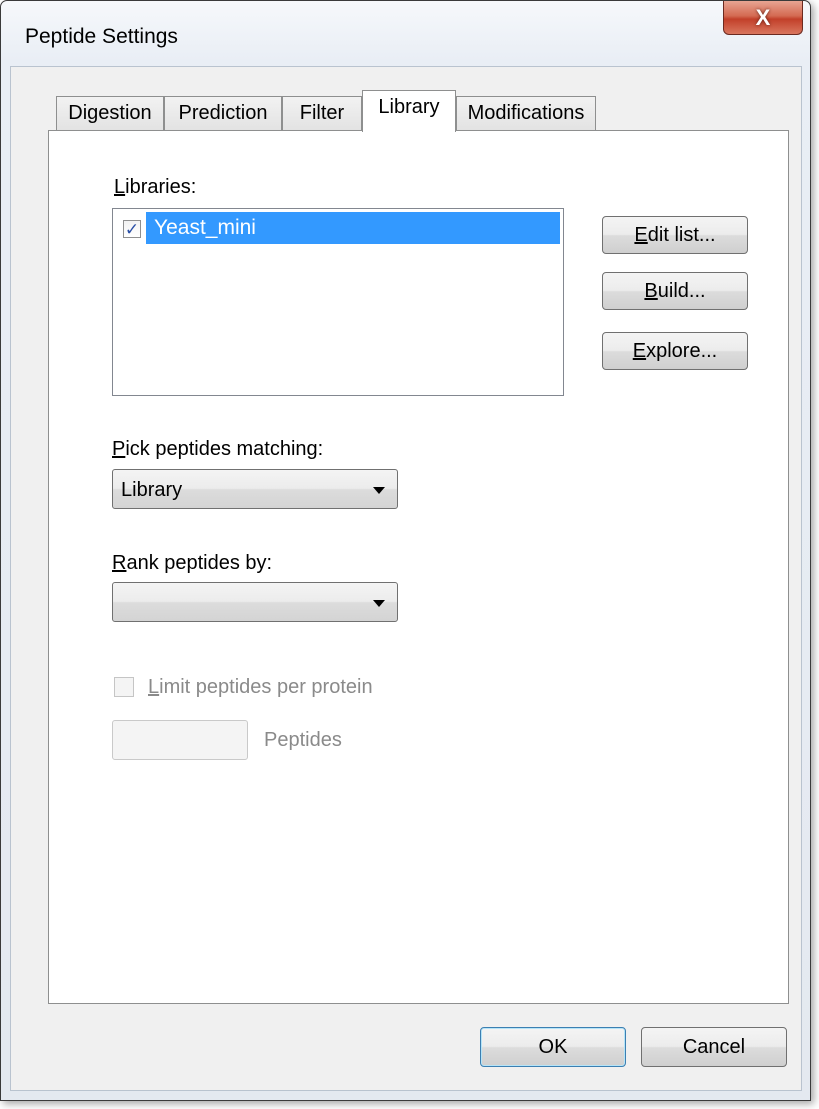 This screenshot has width=819, height=1109. Describe the element at coordinates (101, 36) in the screenshot. I see `window-title: Peptide Settings` at that location.